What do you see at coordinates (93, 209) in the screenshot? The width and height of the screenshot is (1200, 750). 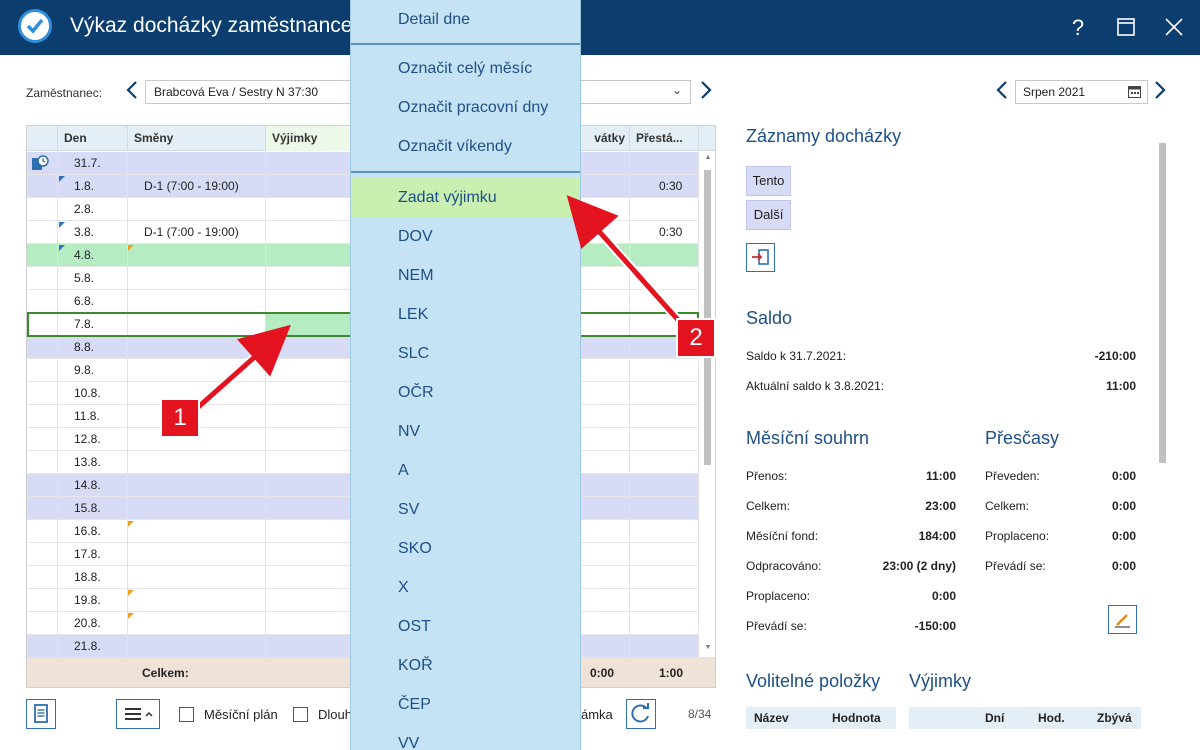 I see `day-cell: 2.8.` at bounding box center [93, 209].